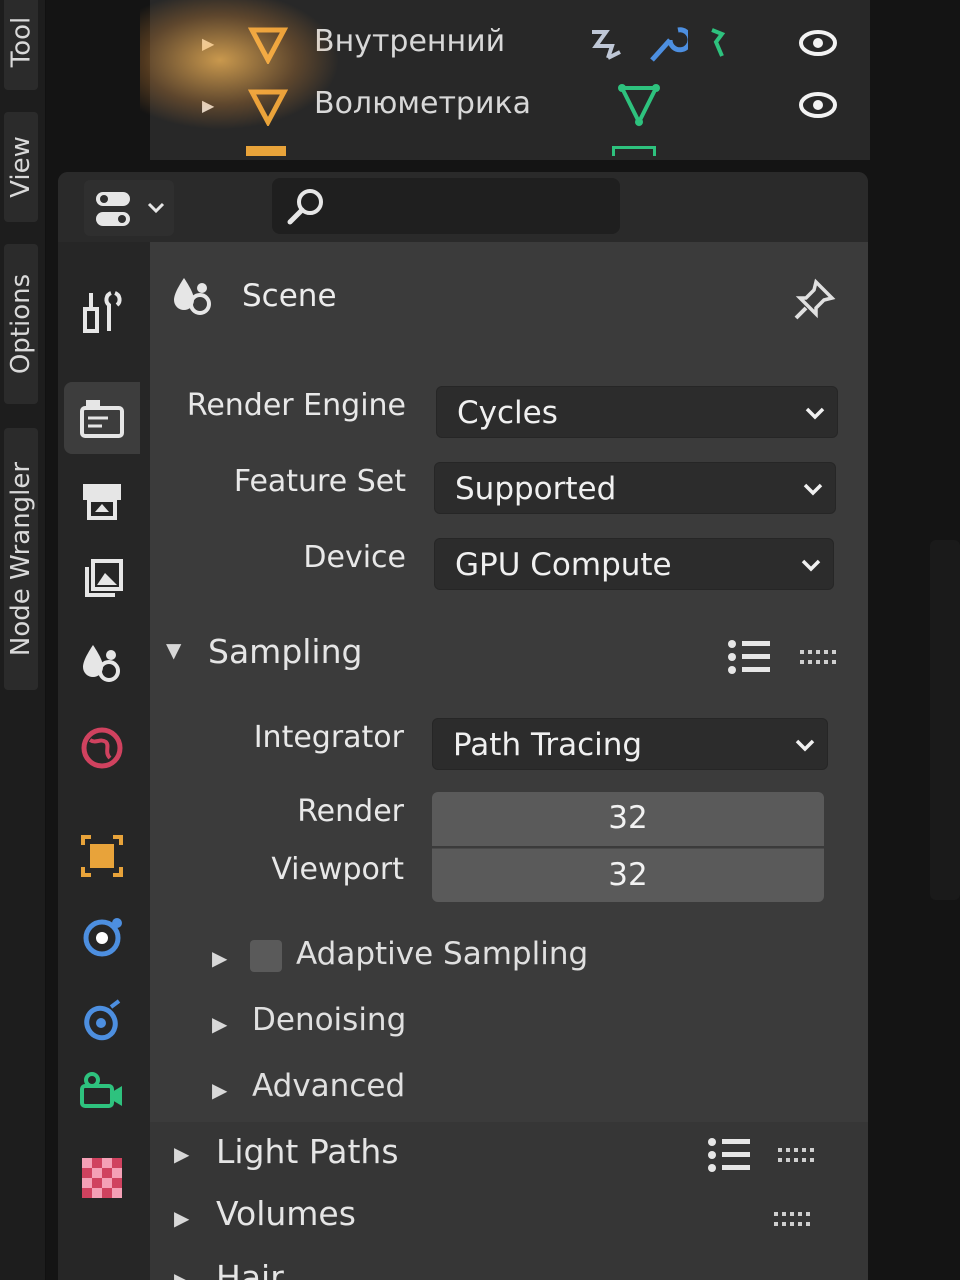  What do you see at coordinates (509, 1221) in the screenshot?
I see `volumes-panel-header: ▶ Volumes` at bounding box center [509, 1221].